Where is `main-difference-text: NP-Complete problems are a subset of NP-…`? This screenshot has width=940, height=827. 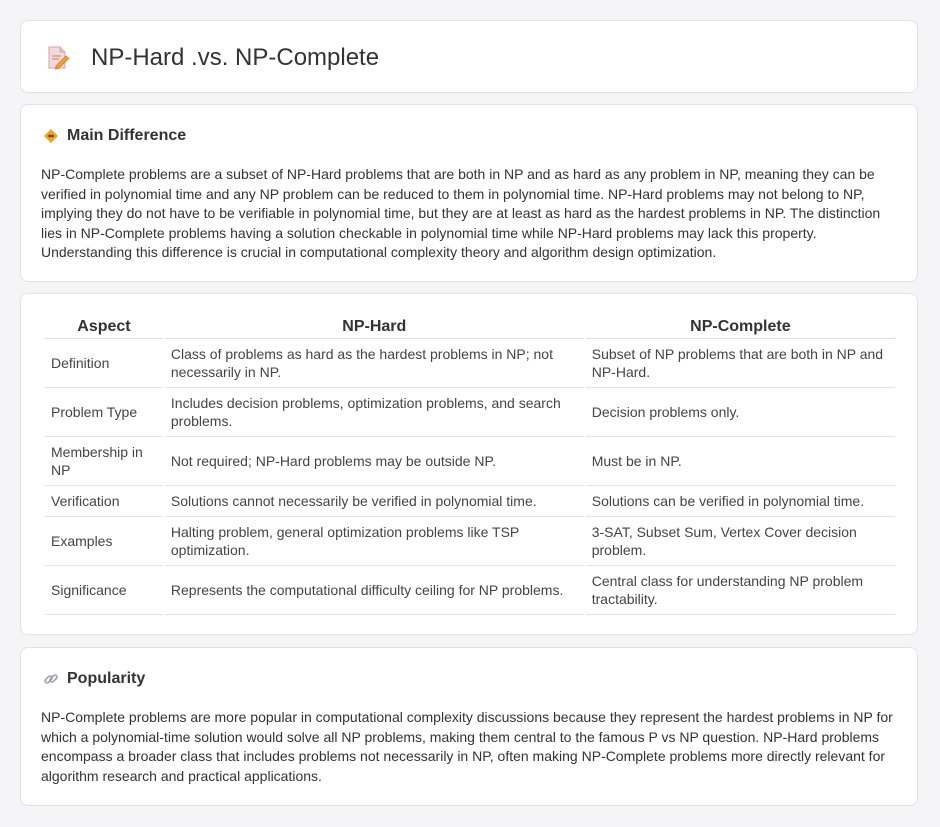
main-difference-text: NP-Complete problems are a subset of NP-… is located at coordinates (461, 213).